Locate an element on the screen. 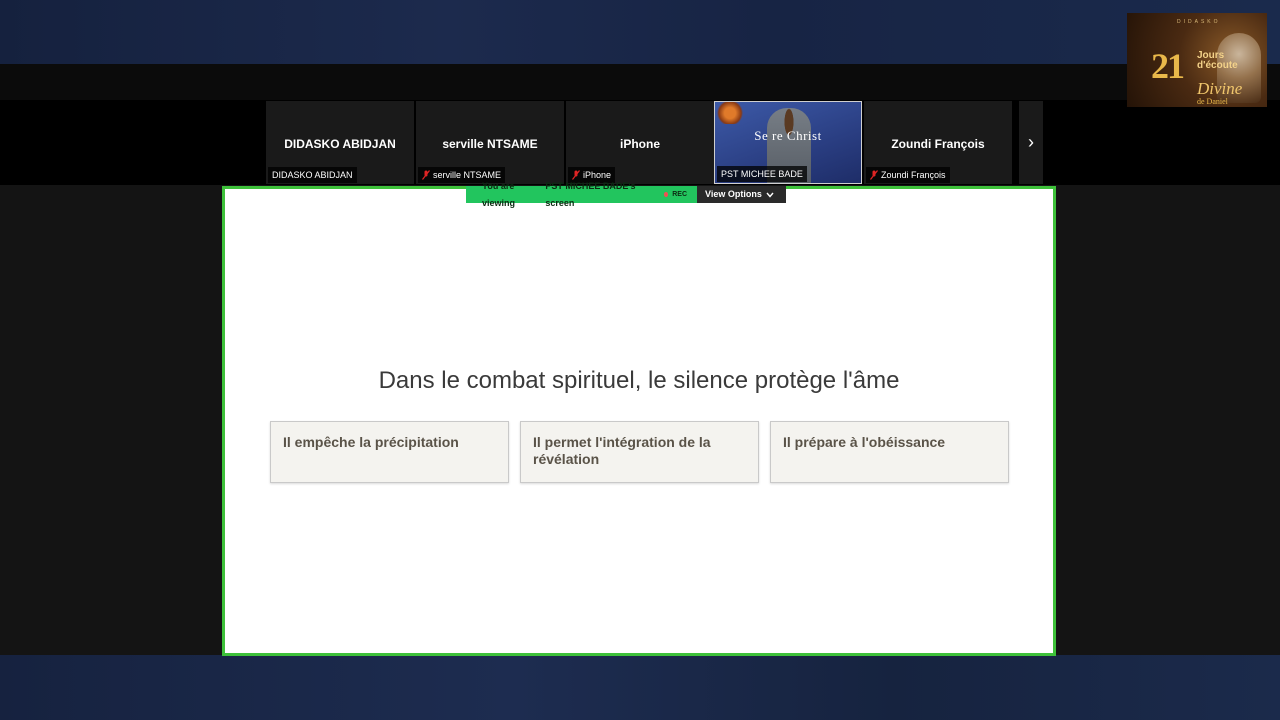  participant-name: Zoundi François is located at coordinates (938, 144).